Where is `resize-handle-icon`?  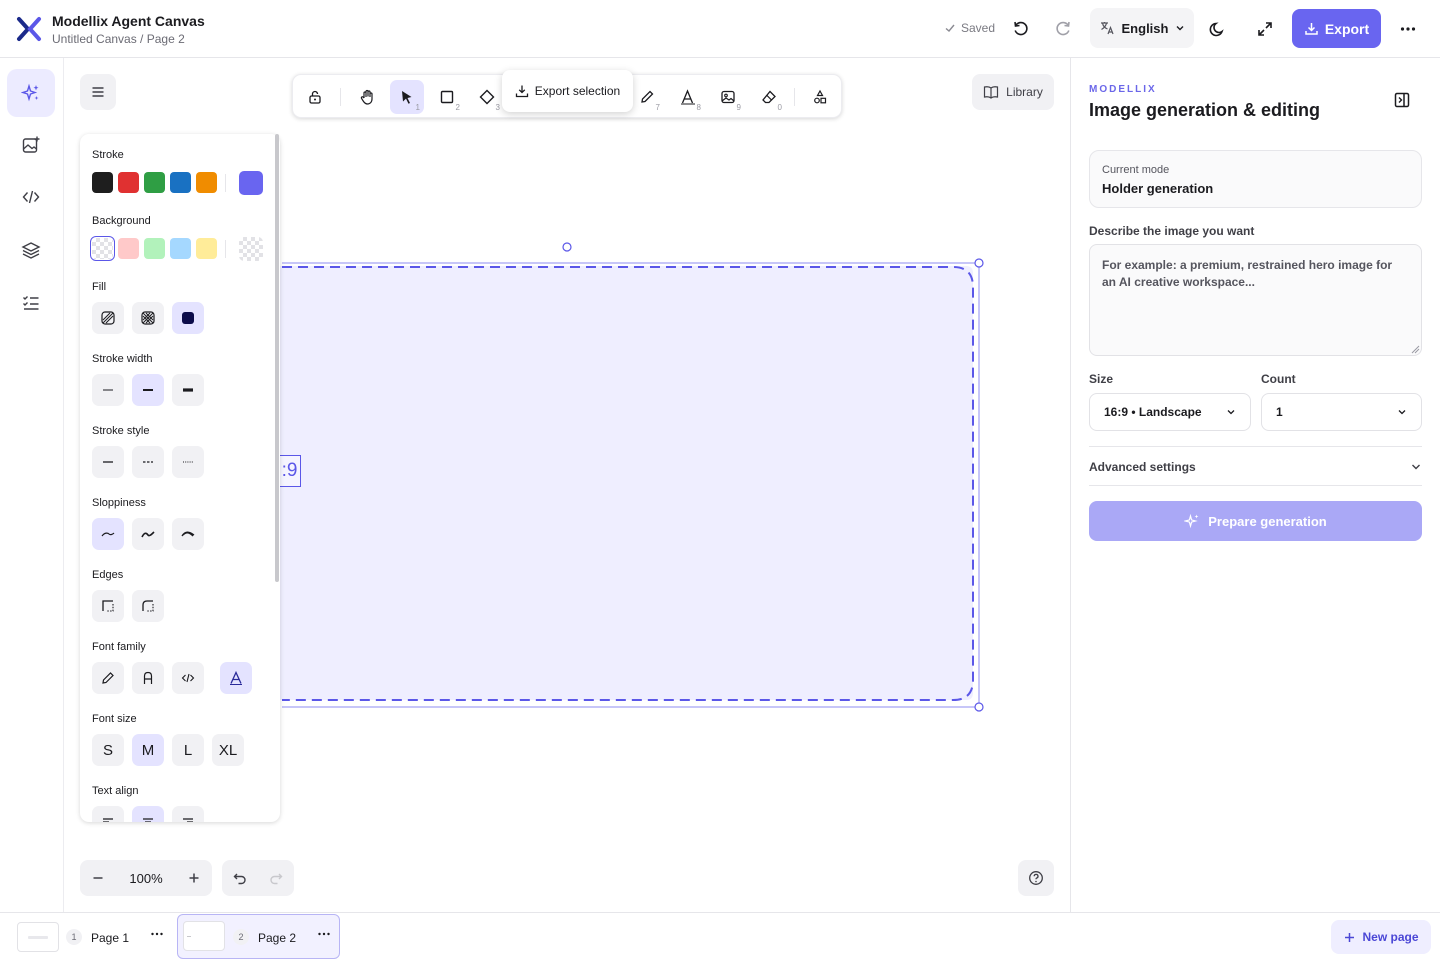 resize-handle-icon is located at coordinates (1415, 349).